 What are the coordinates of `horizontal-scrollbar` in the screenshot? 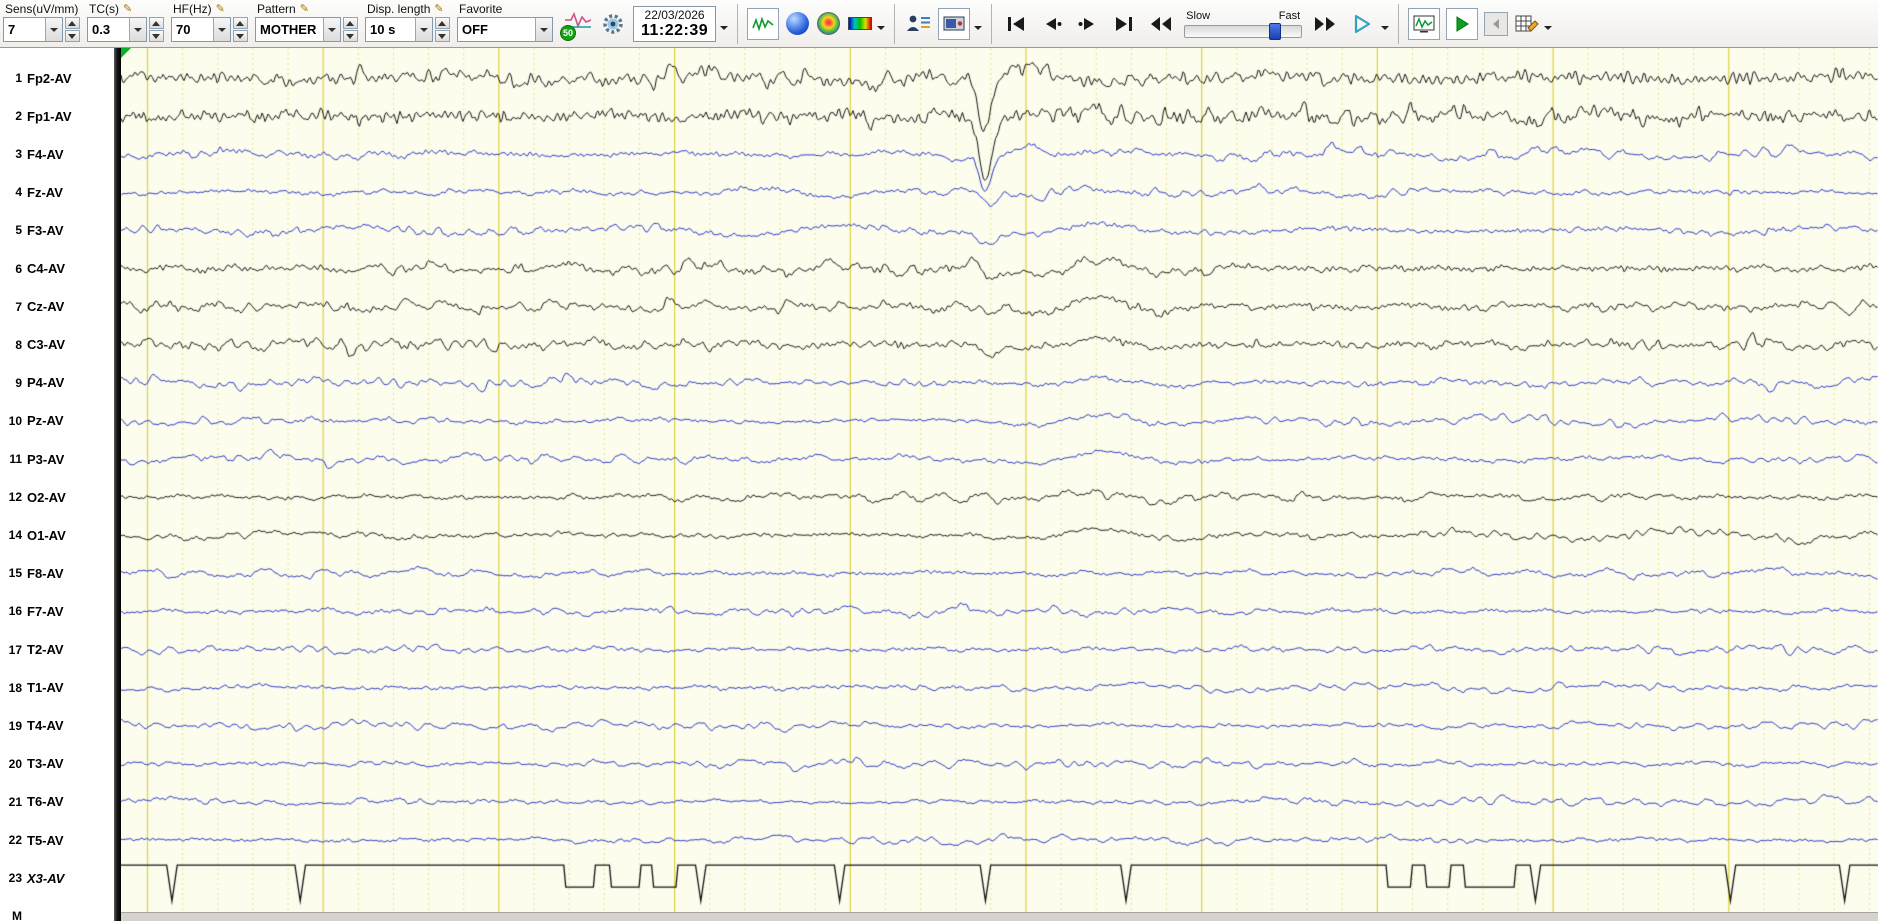 It's located at (999, 916).